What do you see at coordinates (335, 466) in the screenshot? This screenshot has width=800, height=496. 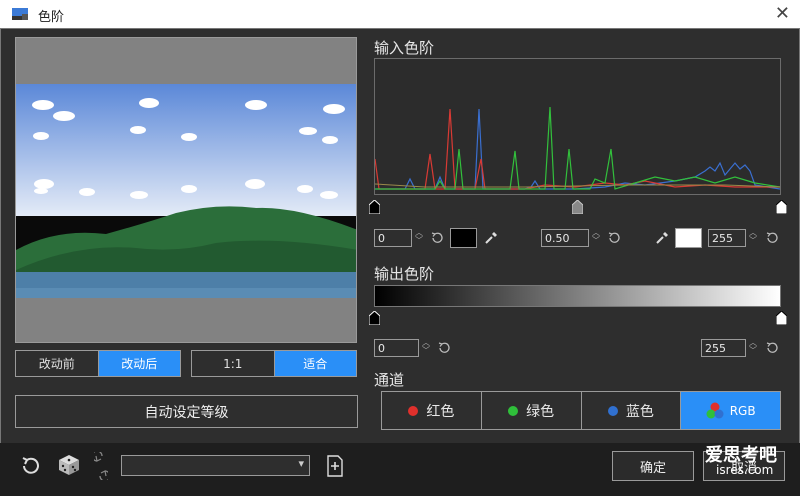 I see `add-preset-icon` at bounding box center [335, 466].